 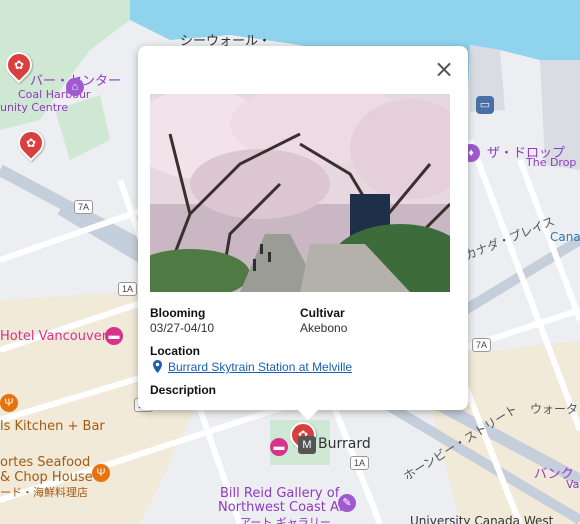 I want to click on location-pin-icon, so click(x=157, y=366).